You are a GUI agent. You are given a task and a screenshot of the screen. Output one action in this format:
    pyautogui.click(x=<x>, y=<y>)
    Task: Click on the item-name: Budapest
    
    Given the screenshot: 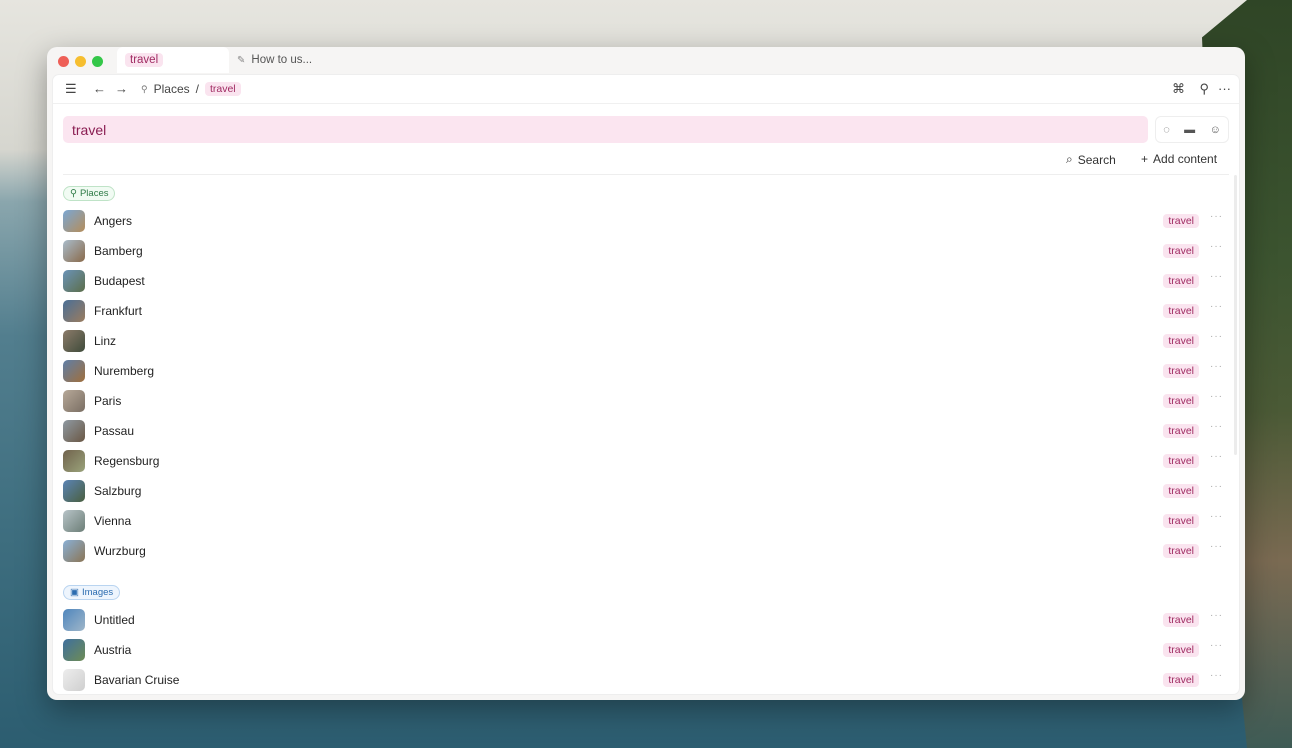 What is the action you would take?
    pyautogui.click(x=119, y=281)
    